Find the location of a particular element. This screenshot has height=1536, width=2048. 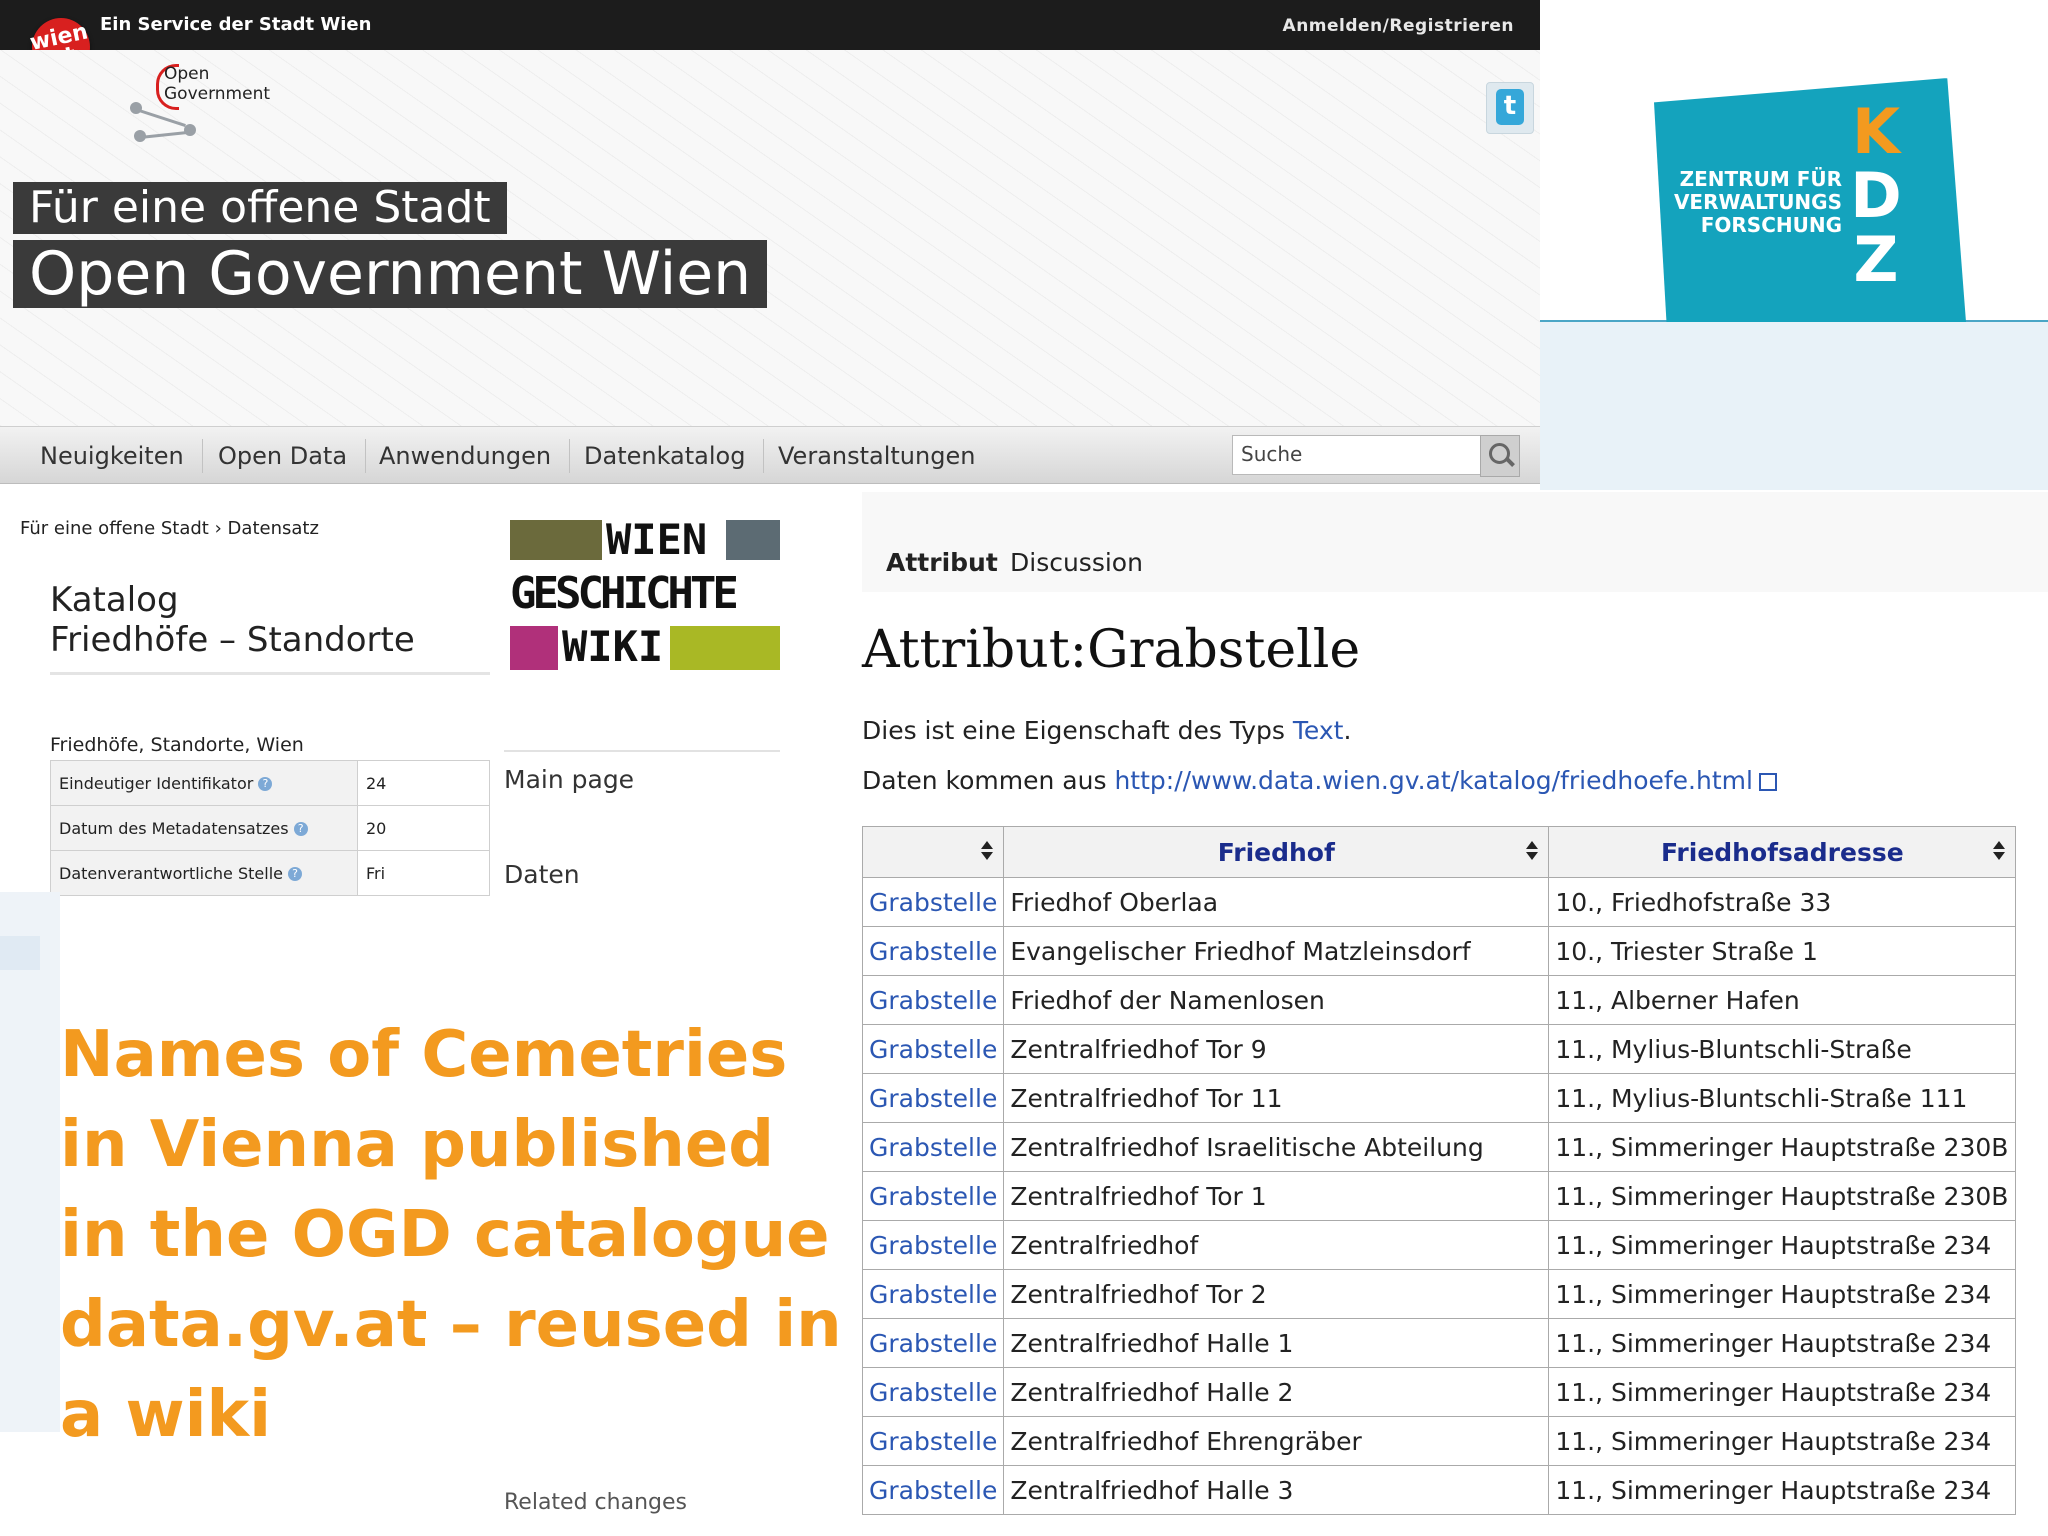

kdz-letter-d: D is located at coordinates (1876, 195).